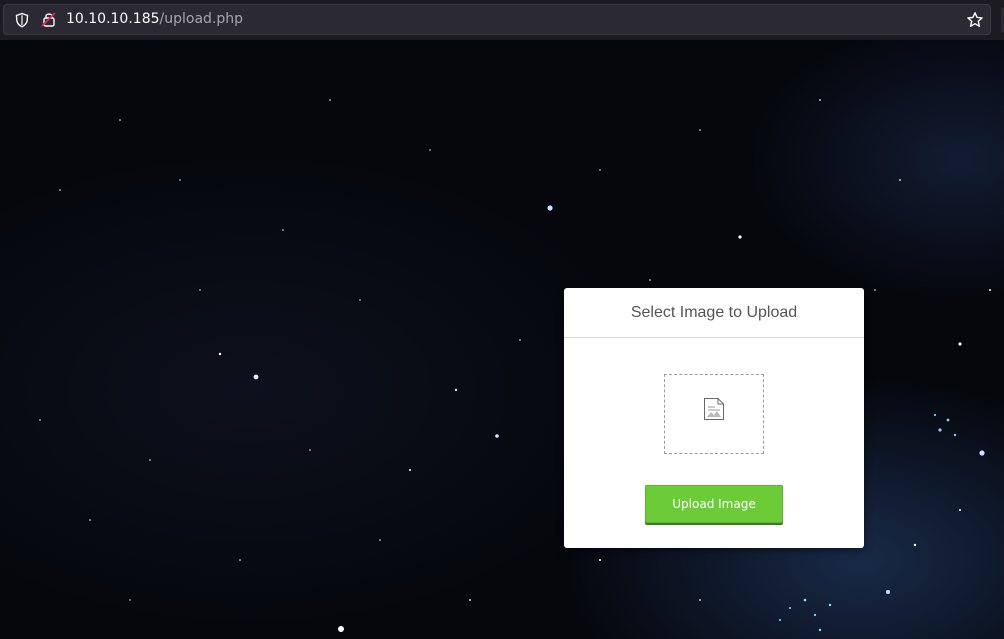 The width and height of the screenshot is (1004, 639). Describe the element at coordinates (714, 409) in the screenshot. I see `broken-image-icon` at that location.